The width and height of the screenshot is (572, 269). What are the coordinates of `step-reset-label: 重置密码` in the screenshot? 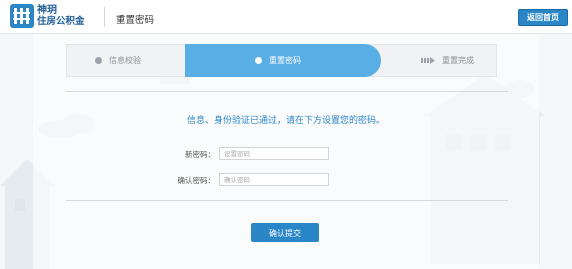 It's located at (285, 60).